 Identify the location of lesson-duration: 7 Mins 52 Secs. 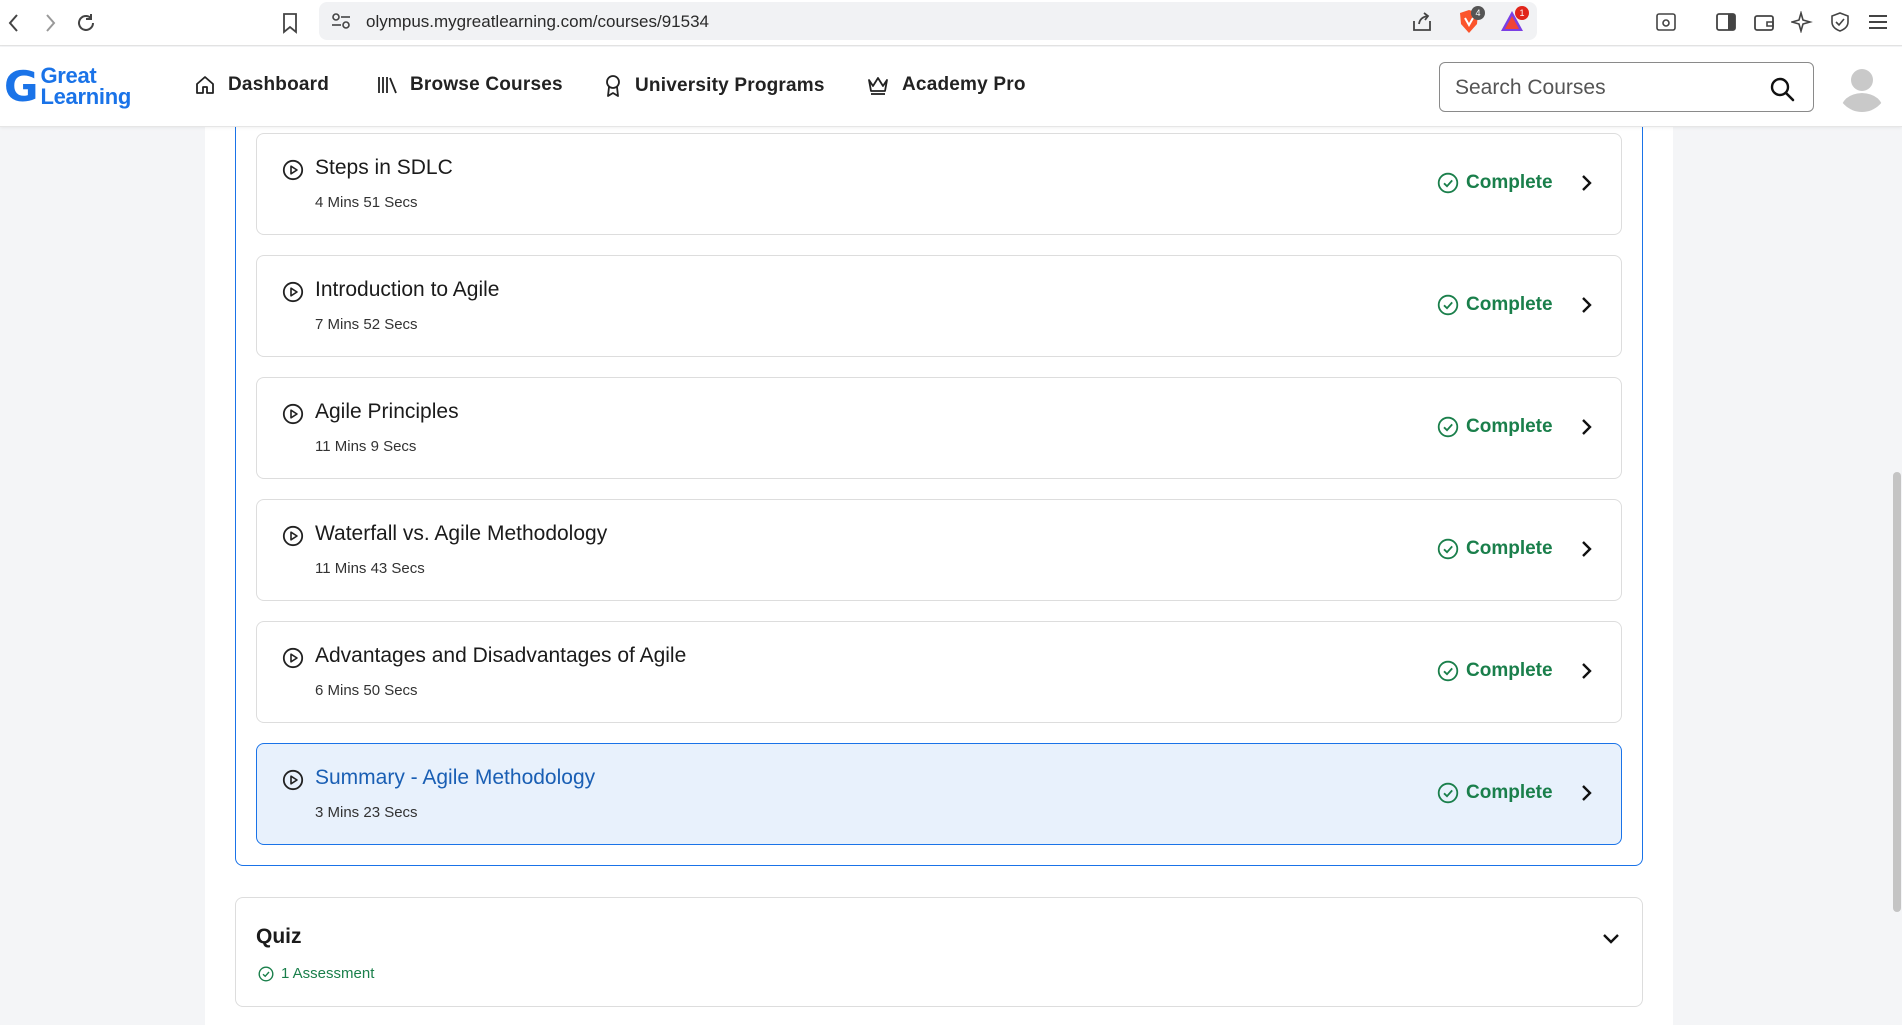
(366, 324).